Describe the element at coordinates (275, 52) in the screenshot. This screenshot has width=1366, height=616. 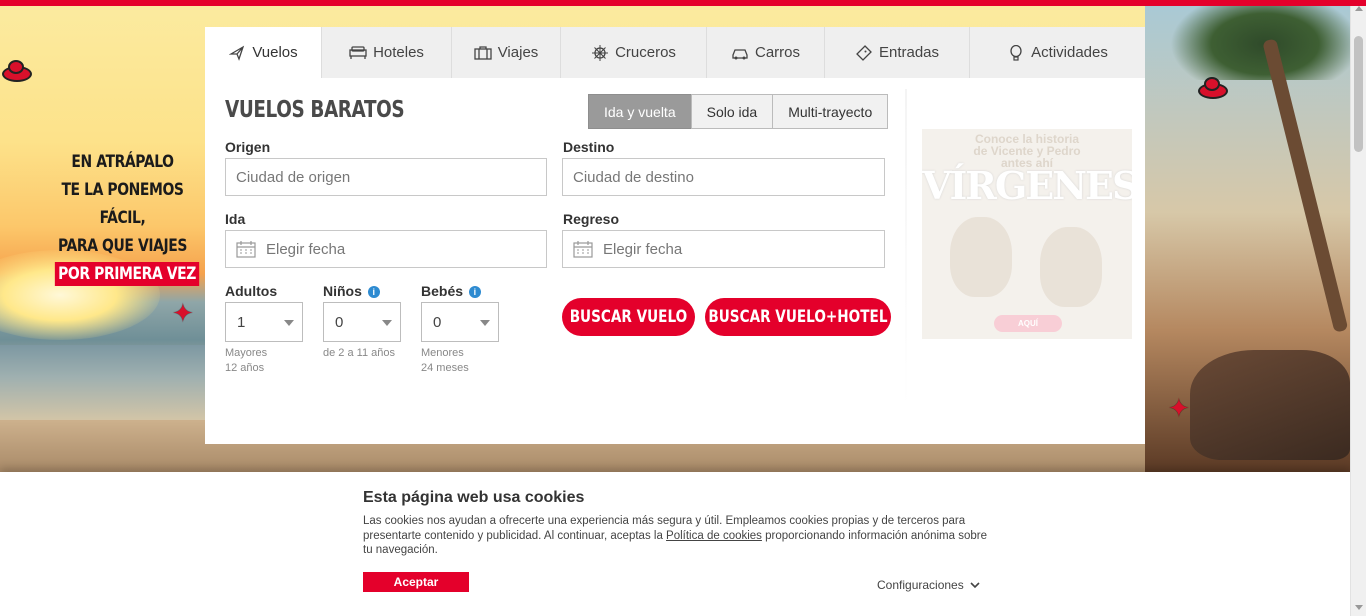
I see `tab-label: Vuelos` at that location.